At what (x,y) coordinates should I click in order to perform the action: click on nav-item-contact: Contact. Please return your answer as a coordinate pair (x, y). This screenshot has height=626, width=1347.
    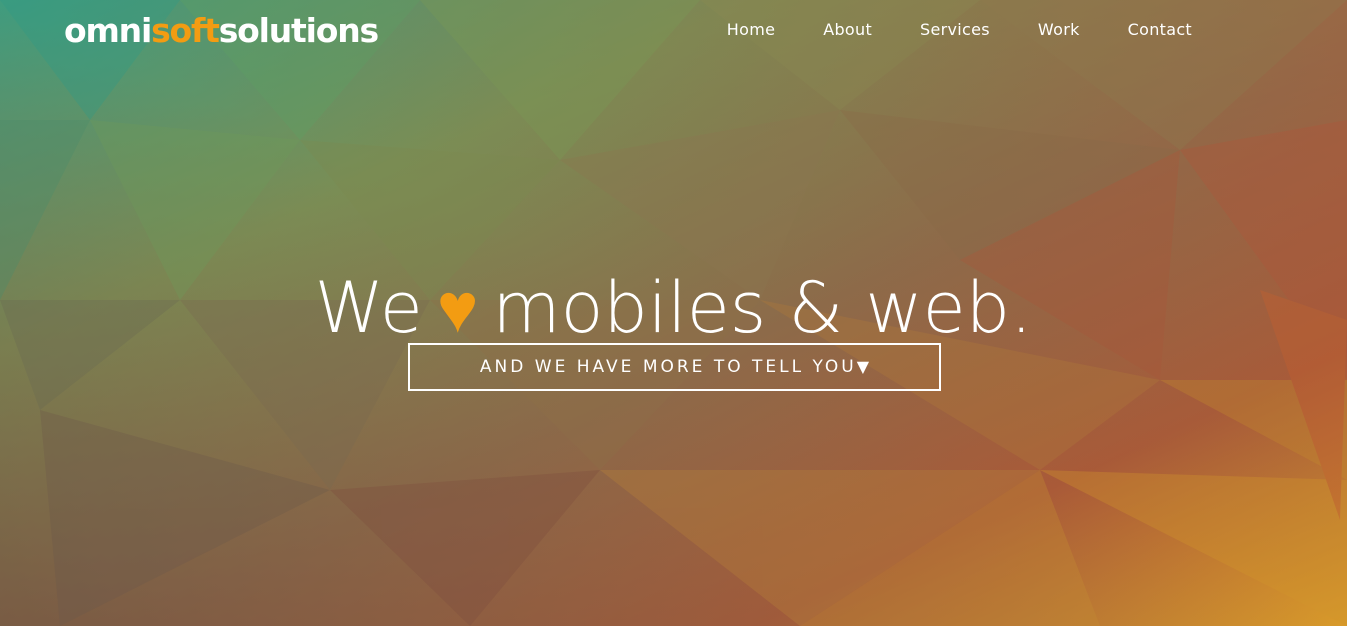
    Looking at the image, I should click on (1160, 30).